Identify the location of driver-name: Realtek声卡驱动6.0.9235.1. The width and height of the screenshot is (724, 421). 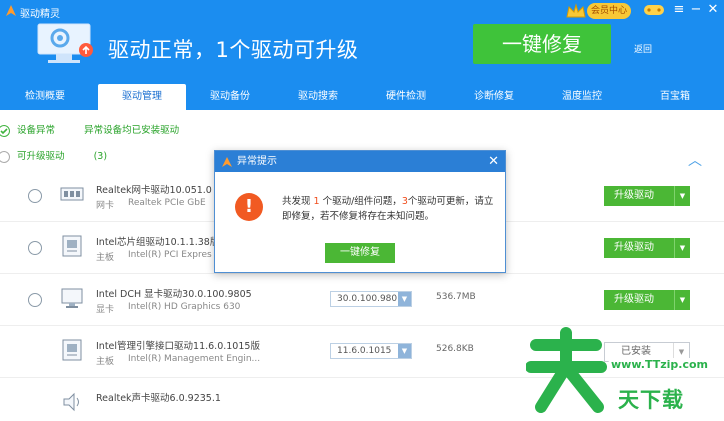
(158, 398).